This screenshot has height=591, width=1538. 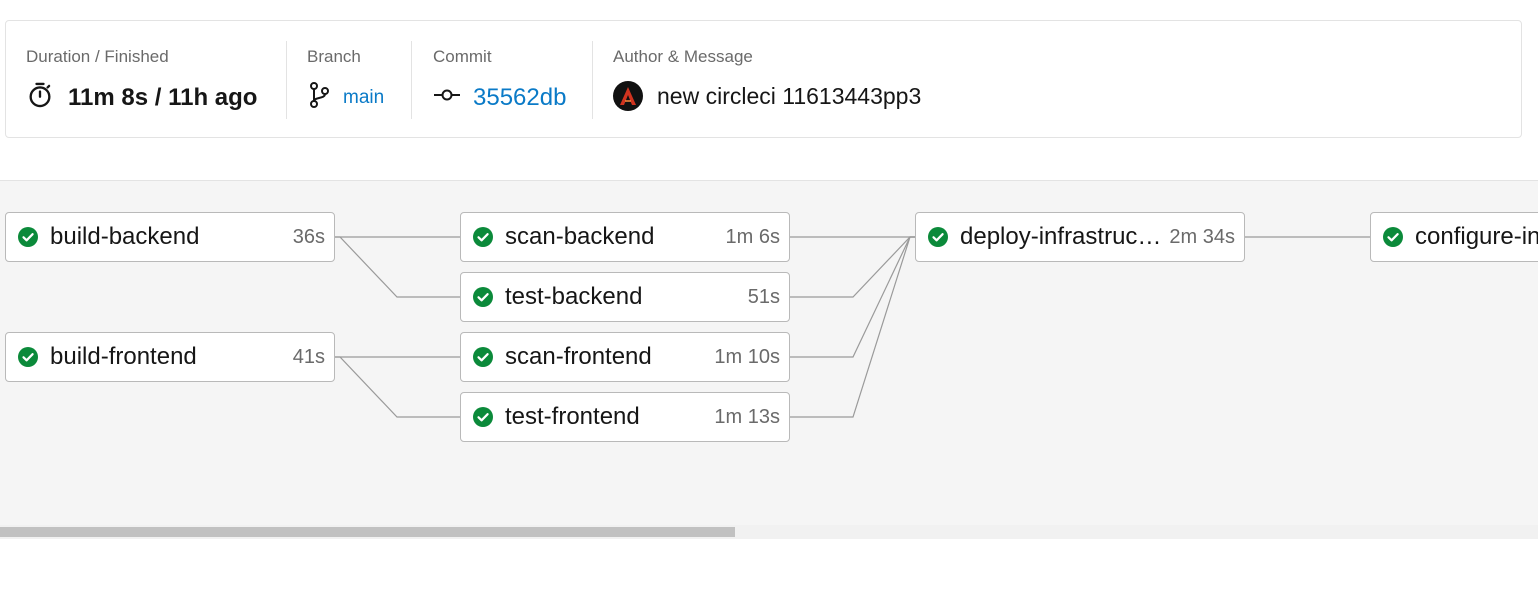 I want to click on duration-text: 11m 8s / 11h ago, so click(x=163, y=97).